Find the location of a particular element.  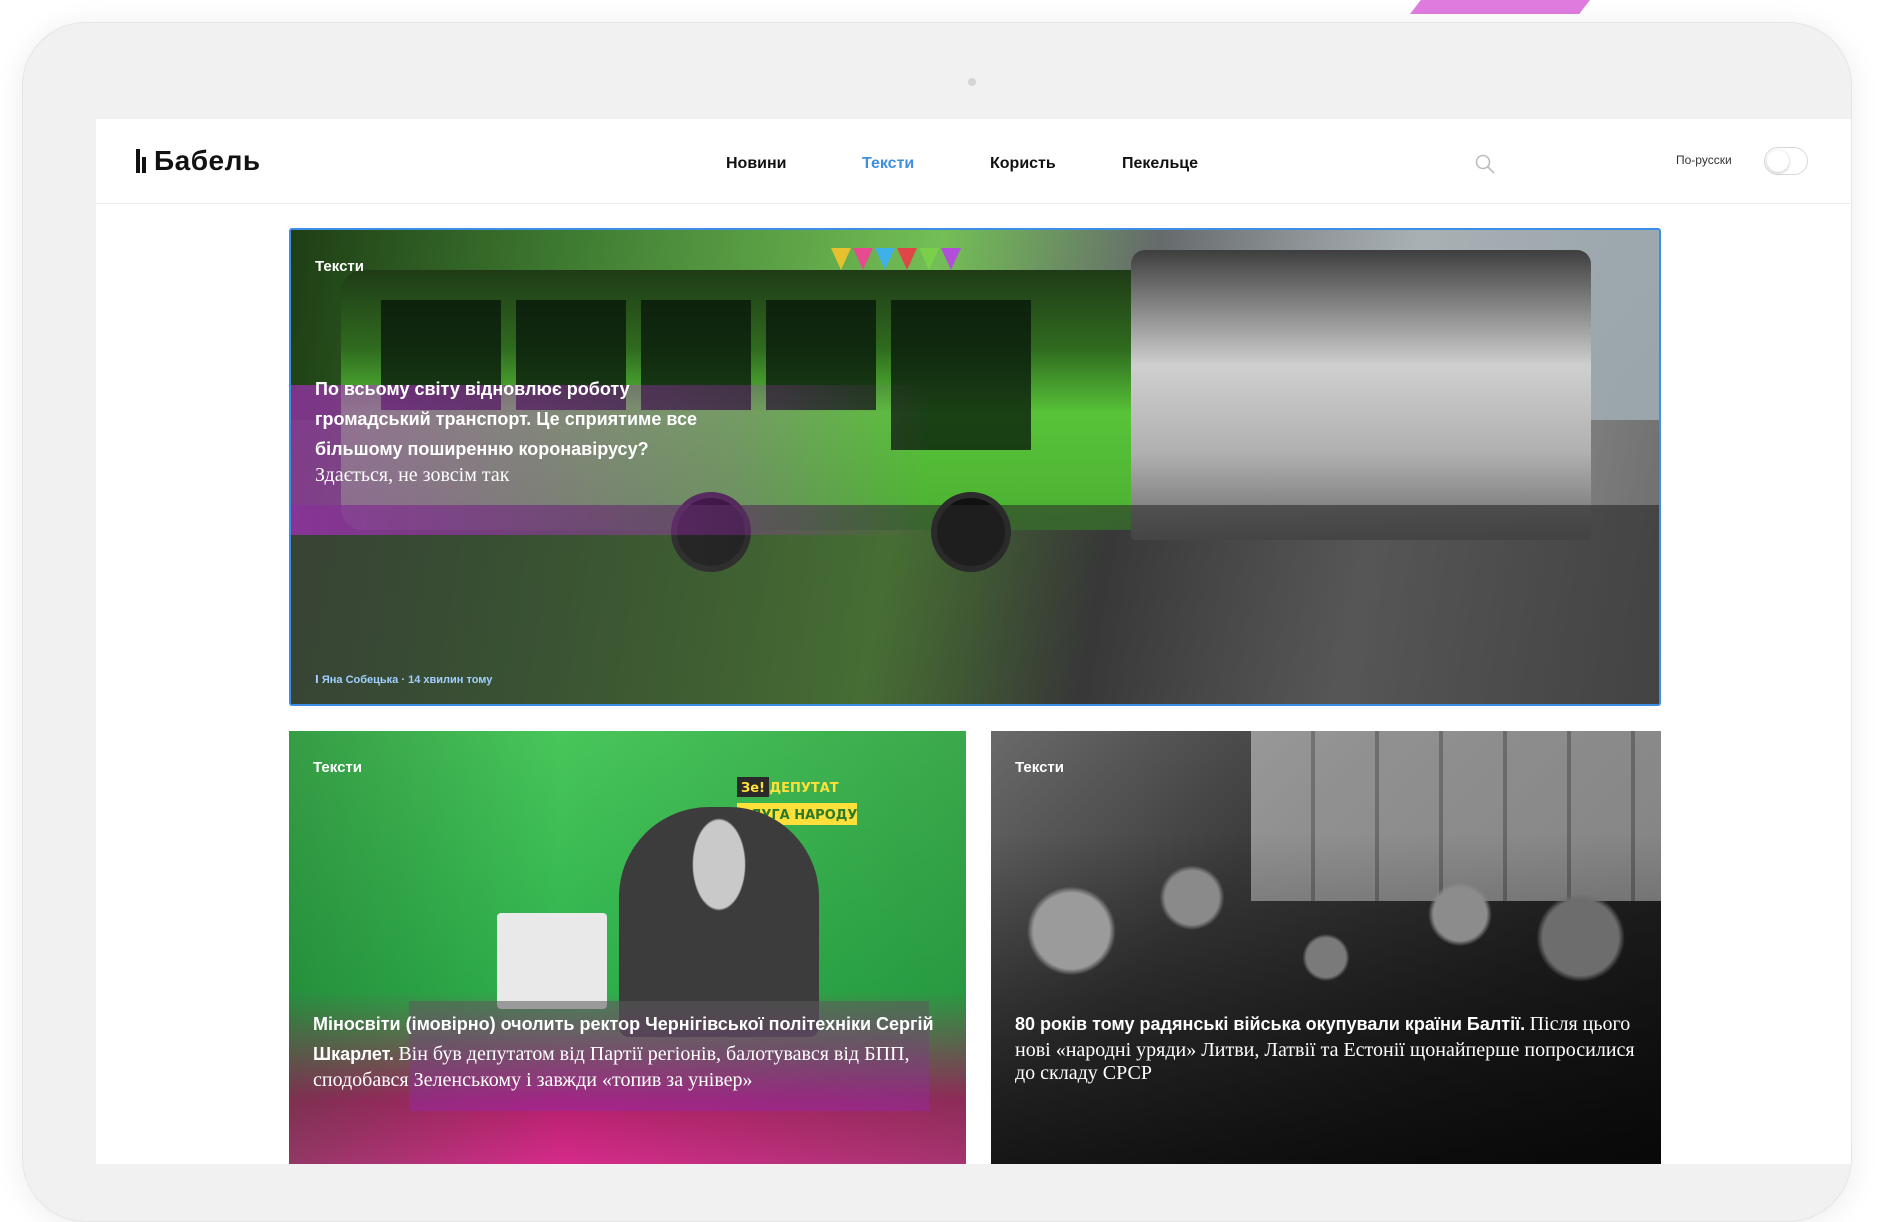

toggle-knob is located at coordinates (1778, 161).